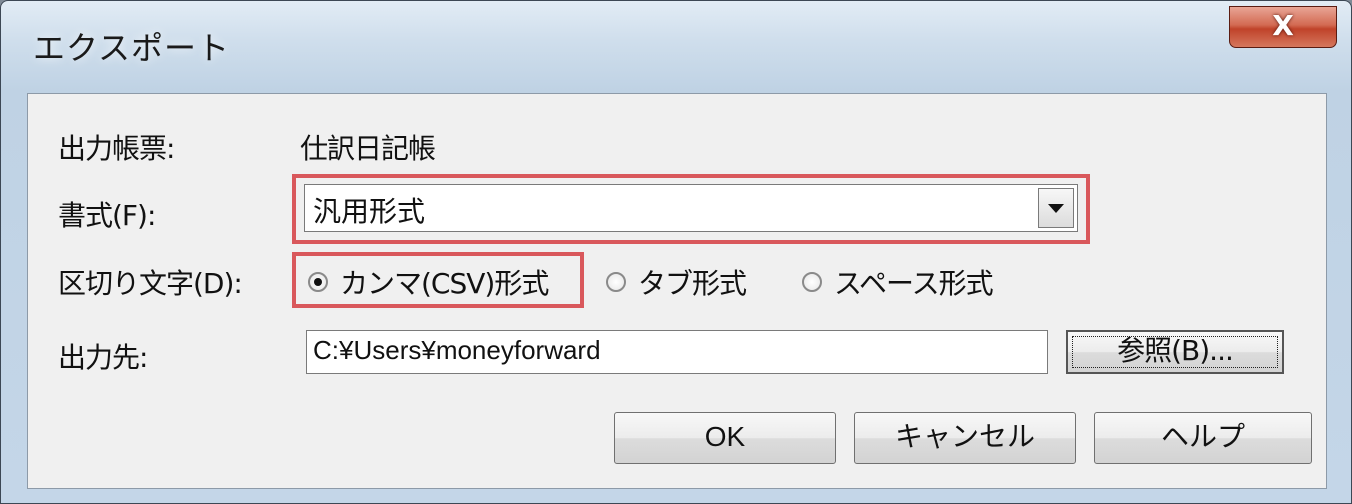  I want to click on radio-csv: カンマ(CSV)形式, so click(428, 282).